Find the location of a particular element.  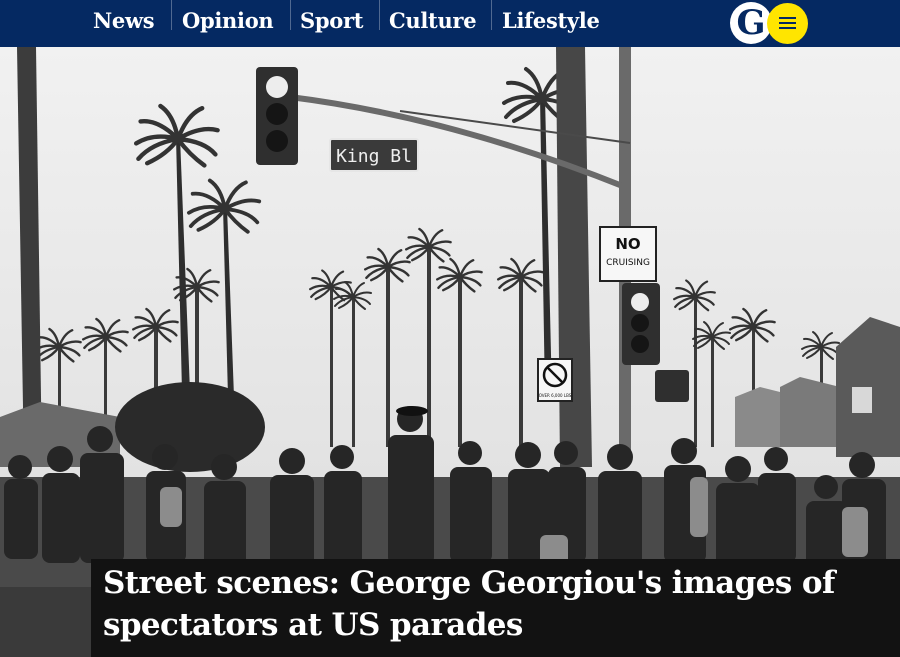

guardian-logo: G is located at coordinates (751, 23).